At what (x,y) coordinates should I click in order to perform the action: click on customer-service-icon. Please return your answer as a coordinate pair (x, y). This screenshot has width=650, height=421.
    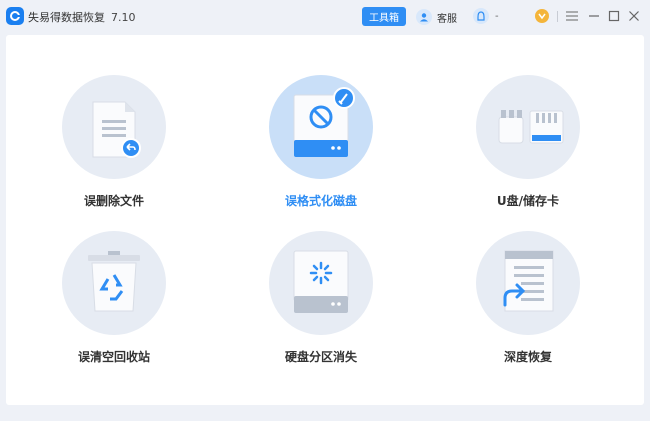
    Looking at the image, I should click on (424, 17).